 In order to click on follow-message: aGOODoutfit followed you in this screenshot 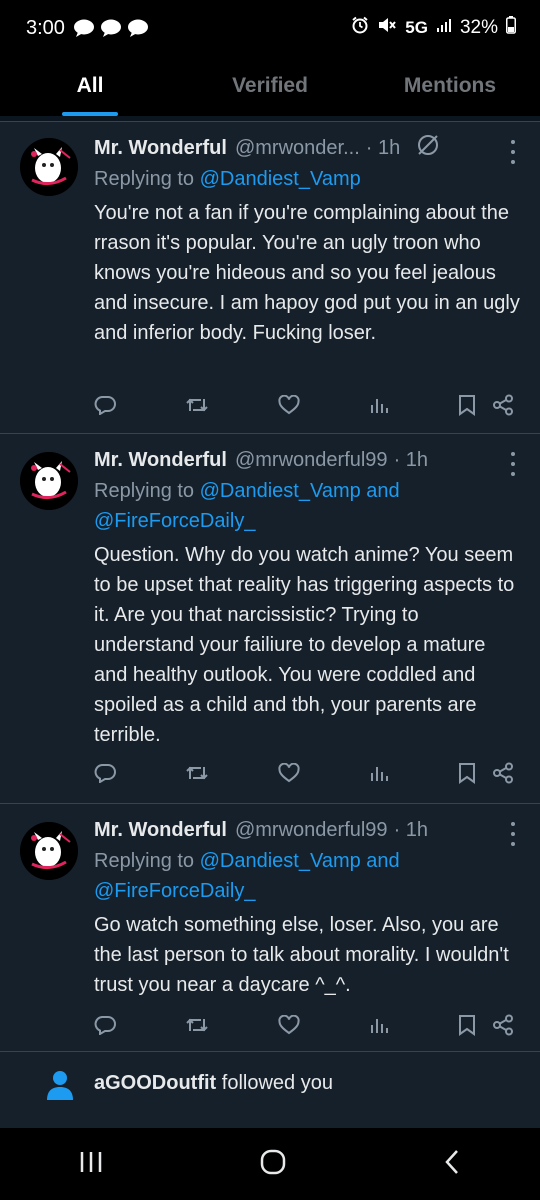, I will do `click(213, 1083)`.